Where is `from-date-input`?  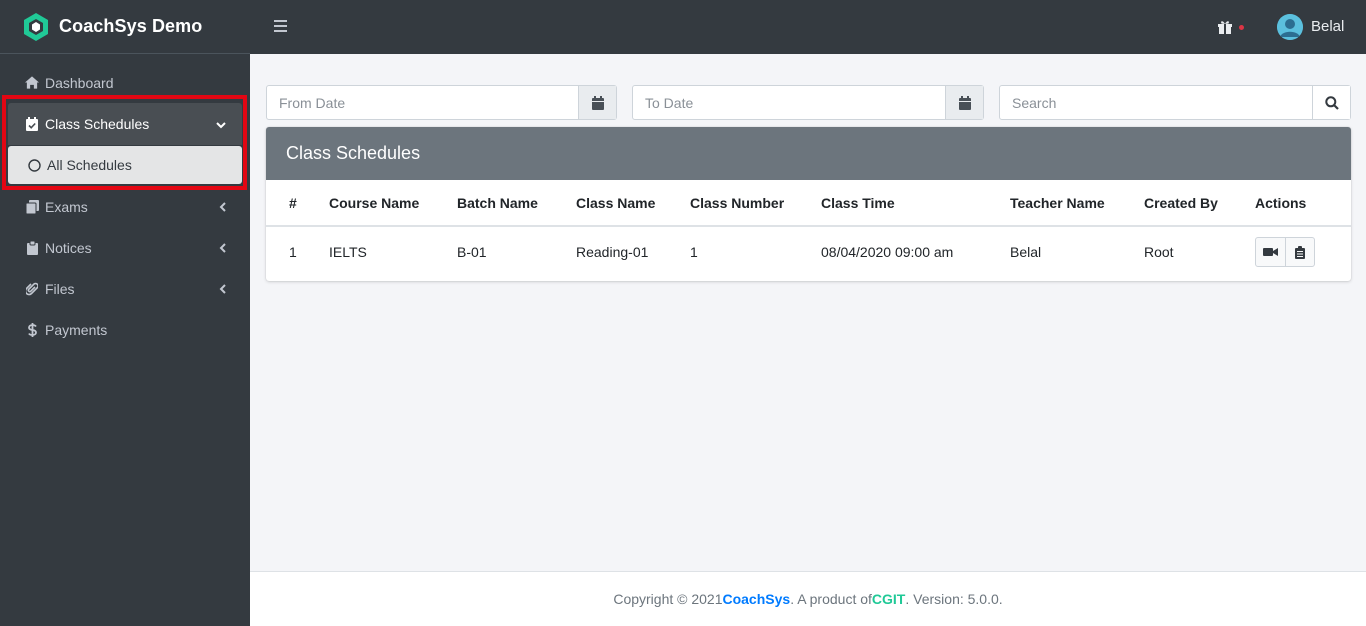
from-date-input is located at coordinates (422, 102).